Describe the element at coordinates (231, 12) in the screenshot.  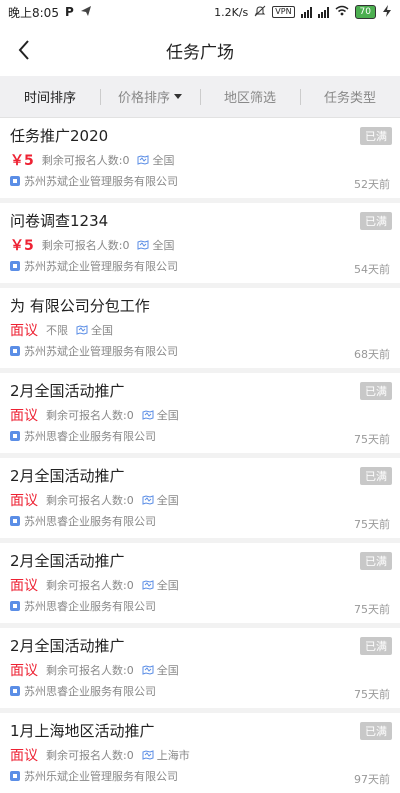
I see `network-speed: 1.2K/s` at that location.